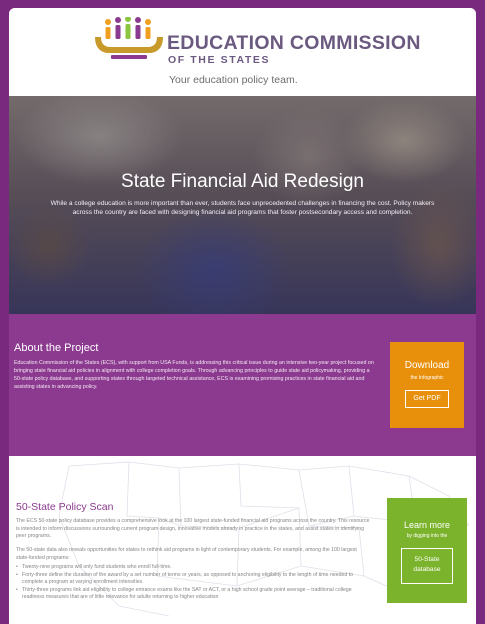 The height and width of the screenshot is (624, 485). I want to click on ecs-logo-icon, so click(129, 39).